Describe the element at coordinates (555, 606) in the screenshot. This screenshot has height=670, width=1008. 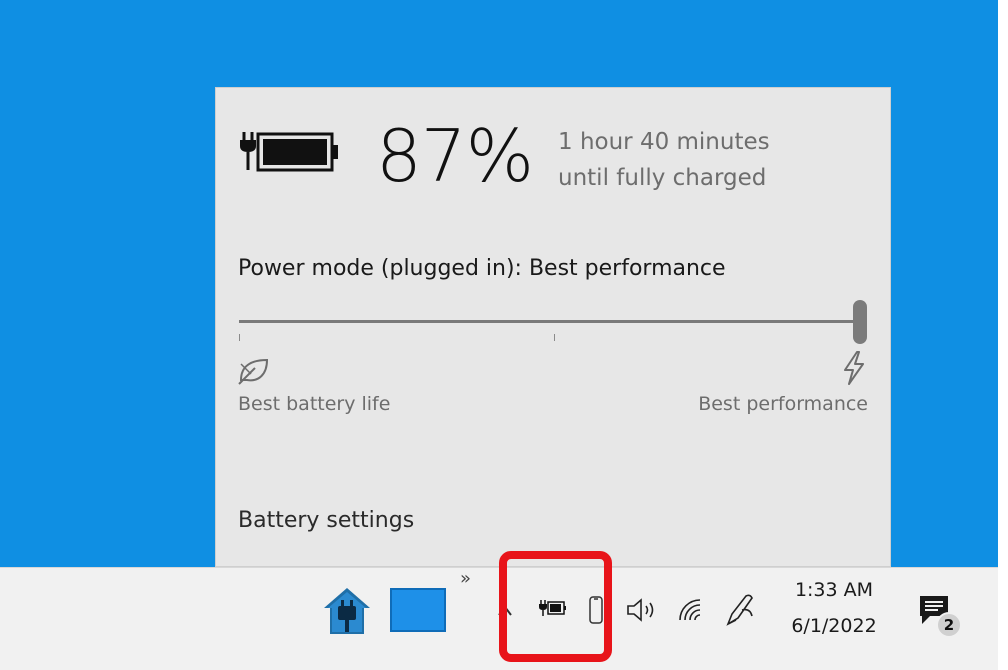
I see `highlight-box` at that location.